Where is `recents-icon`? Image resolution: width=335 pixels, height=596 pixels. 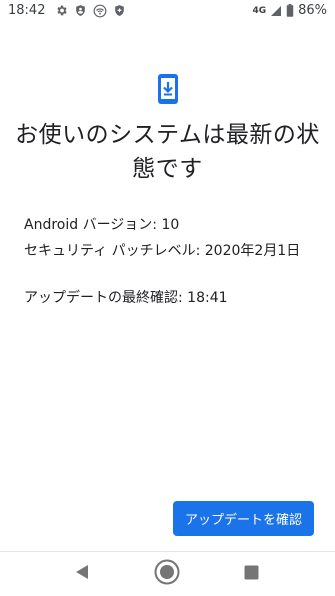 recents-icon is located at coordinates (251, 574).